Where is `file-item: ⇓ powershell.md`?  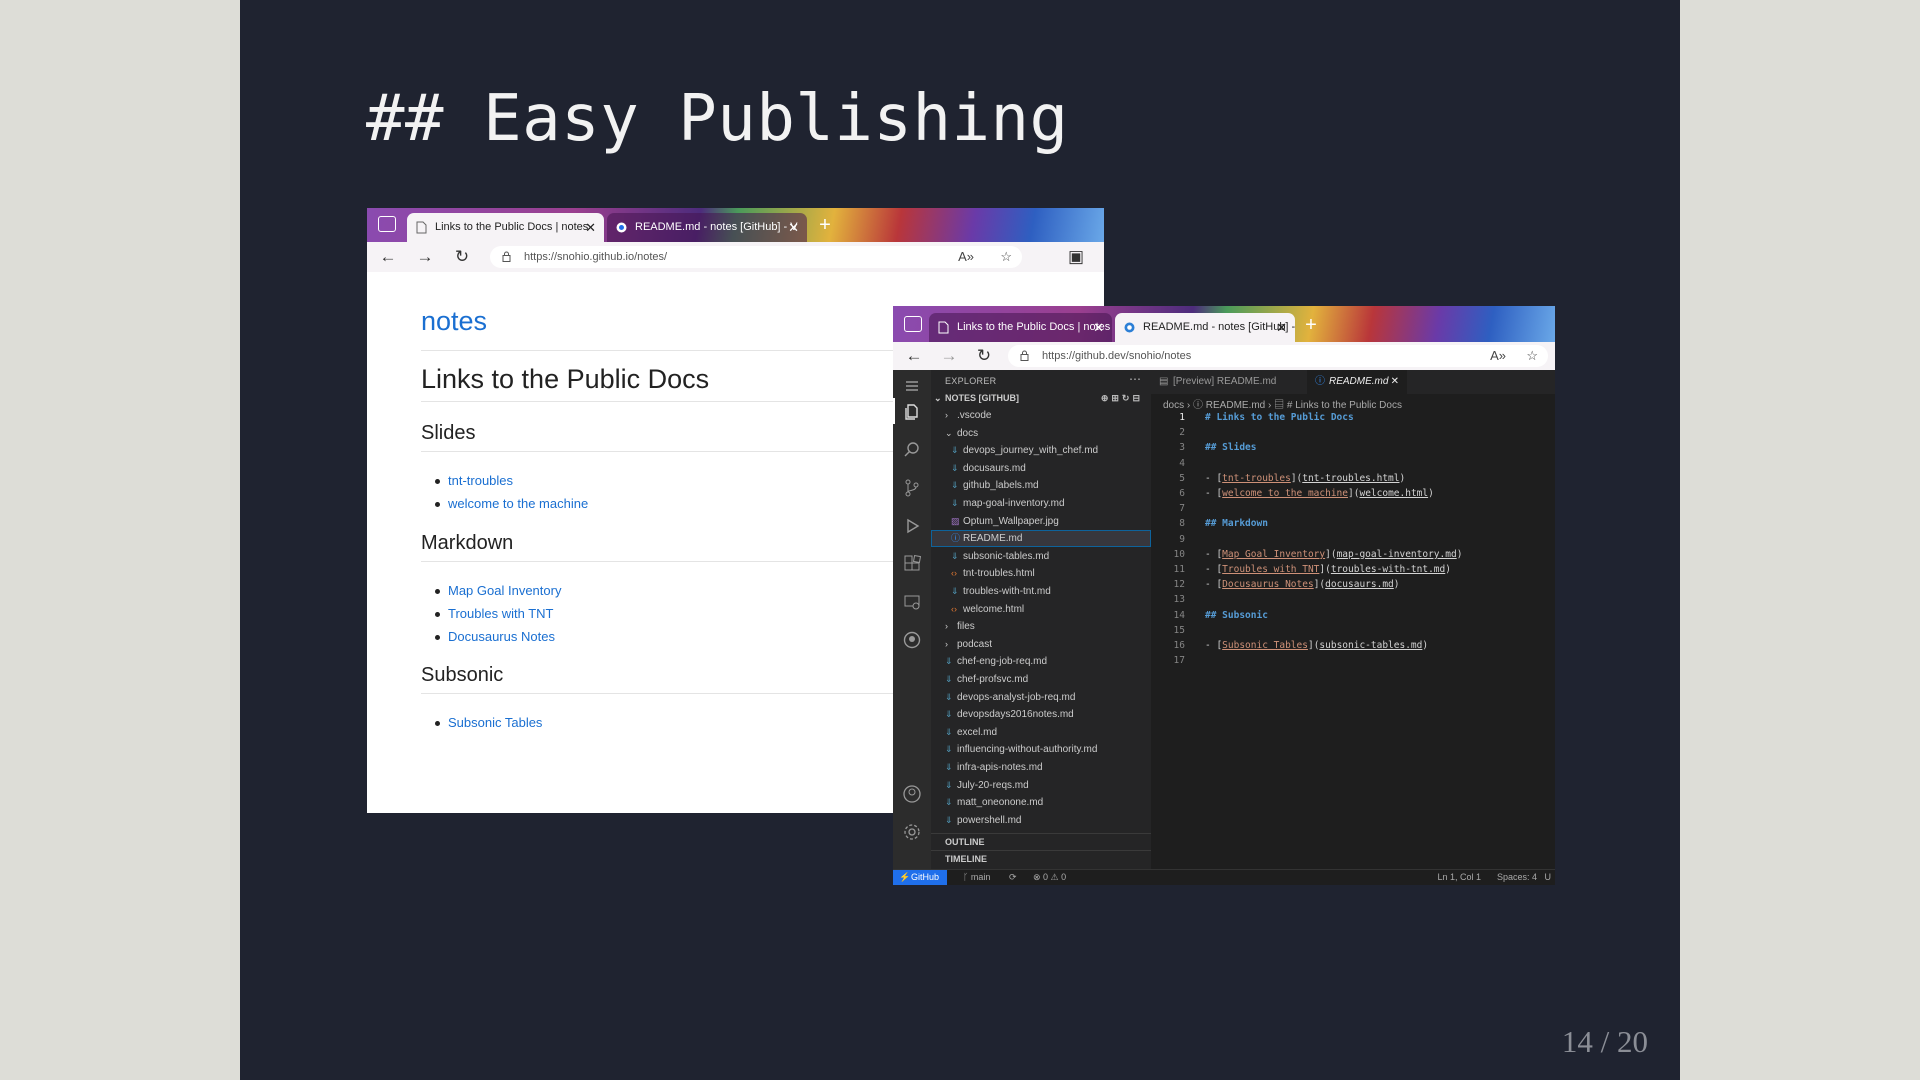 file-item: ⇓ powershell.md is located at coordinates (1041, 820).